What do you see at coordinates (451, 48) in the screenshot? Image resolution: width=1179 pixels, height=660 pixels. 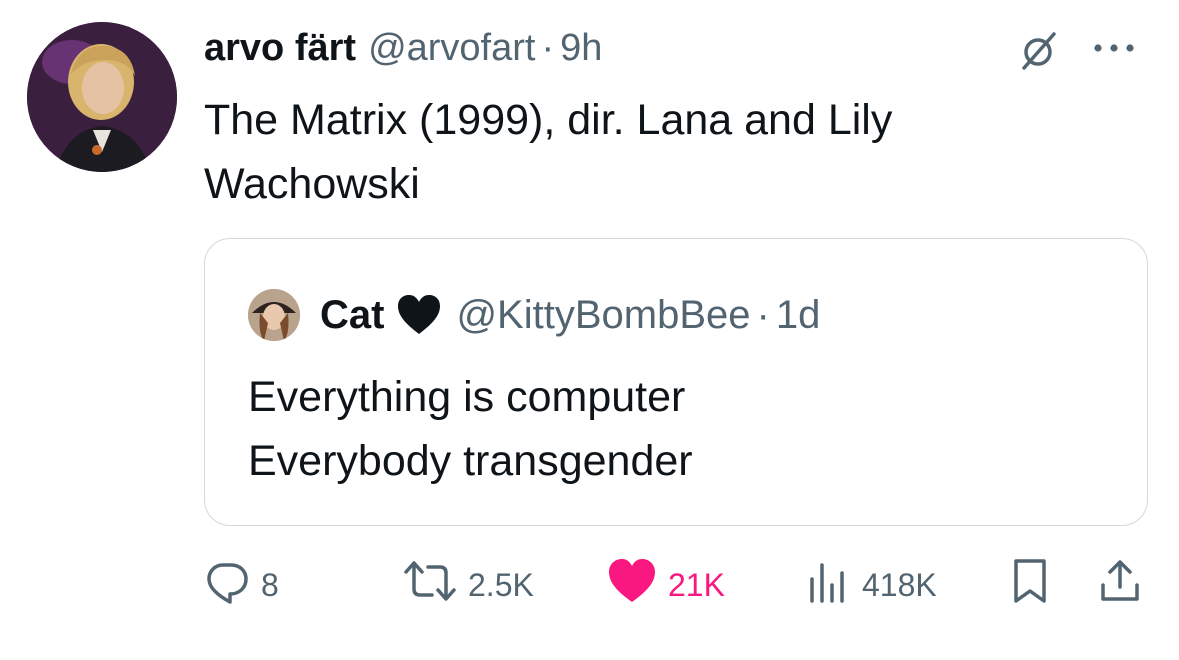 I see `author-handle: @arvofart` at bounding box center [451, 48].